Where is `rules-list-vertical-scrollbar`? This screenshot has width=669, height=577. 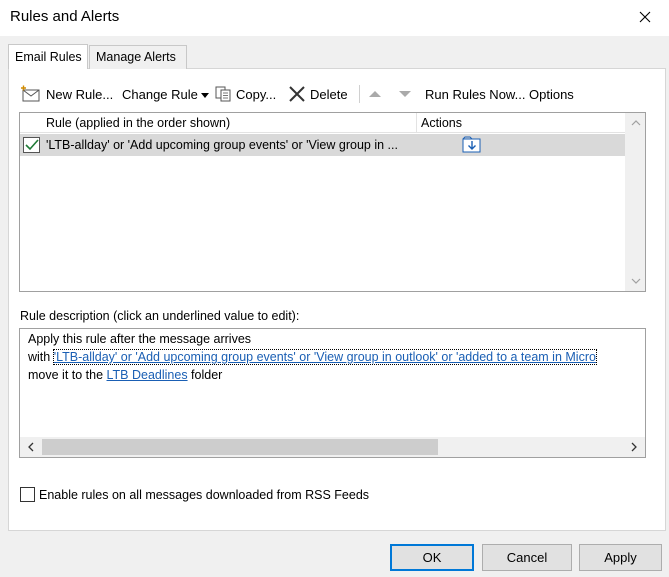 rules-list-vertical-scrollbar is located at coordinates (635, 202).